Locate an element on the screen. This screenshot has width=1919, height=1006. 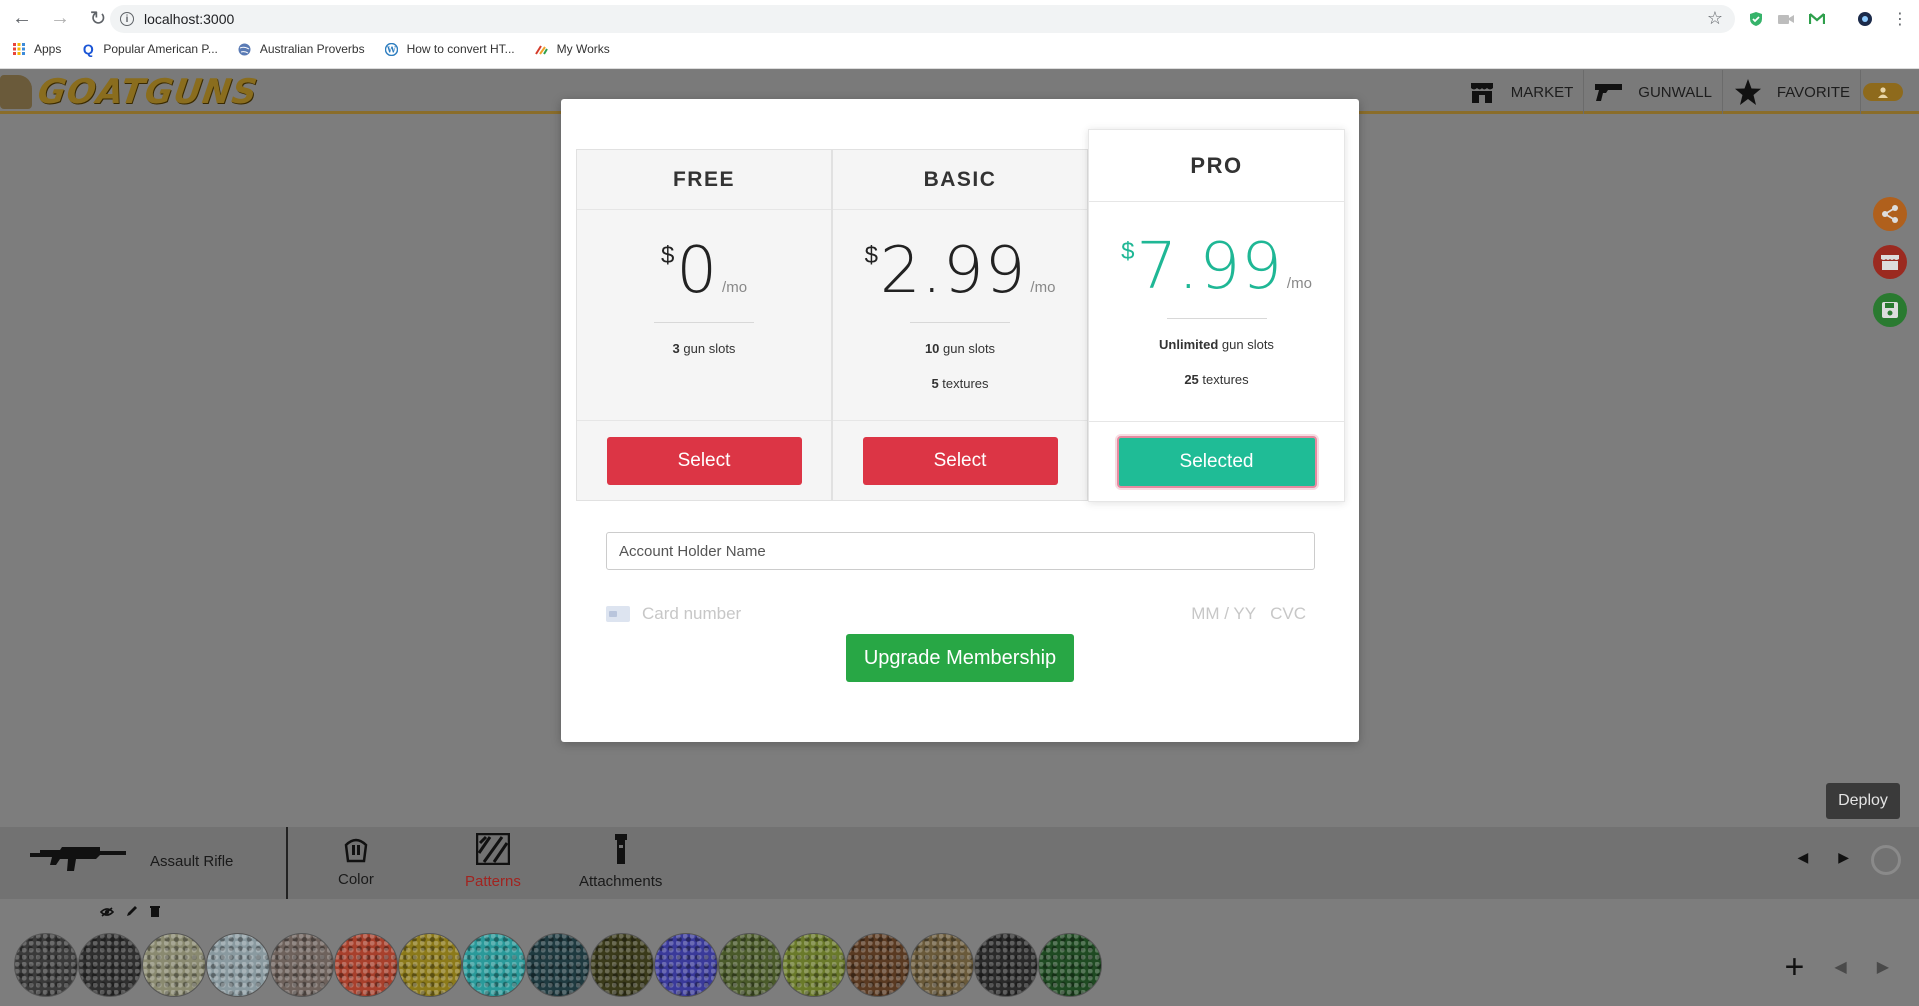
expiry-field: MM / YY is located at coordinates (1223, 614).